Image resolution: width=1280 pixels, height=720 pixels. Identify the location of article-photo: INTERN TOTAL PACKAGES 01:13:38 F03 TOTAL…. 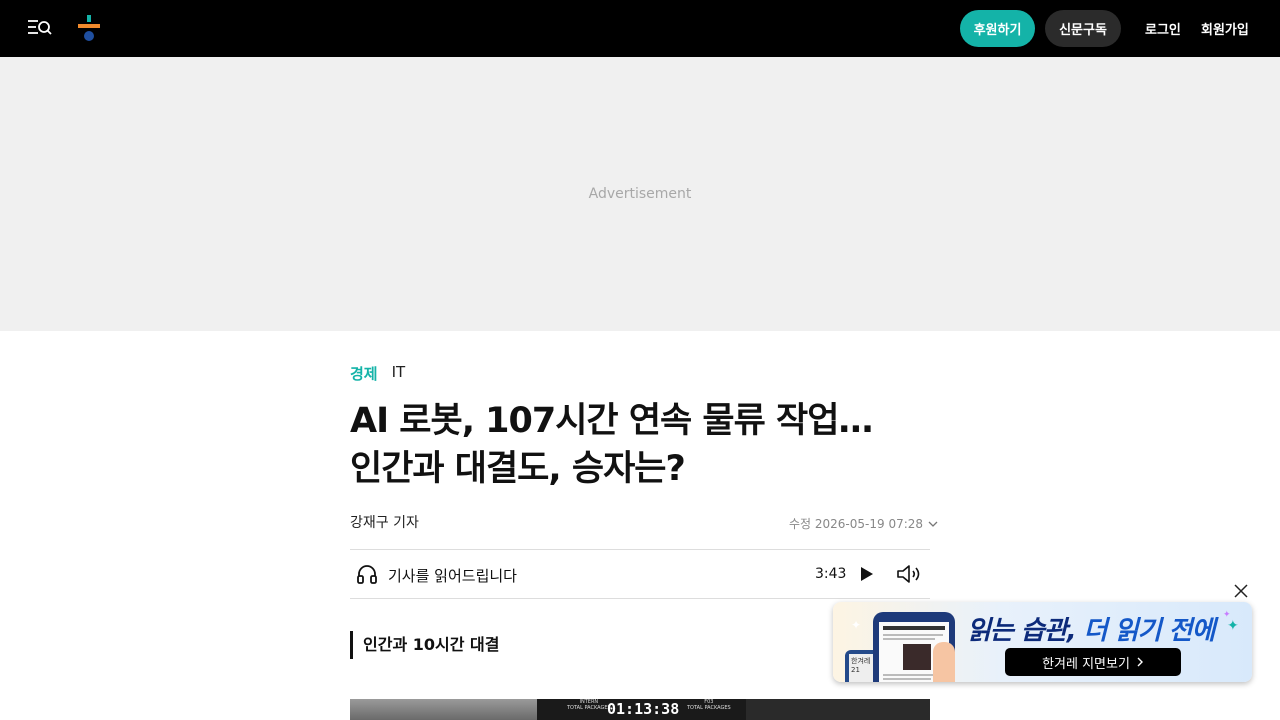
(640, 709).